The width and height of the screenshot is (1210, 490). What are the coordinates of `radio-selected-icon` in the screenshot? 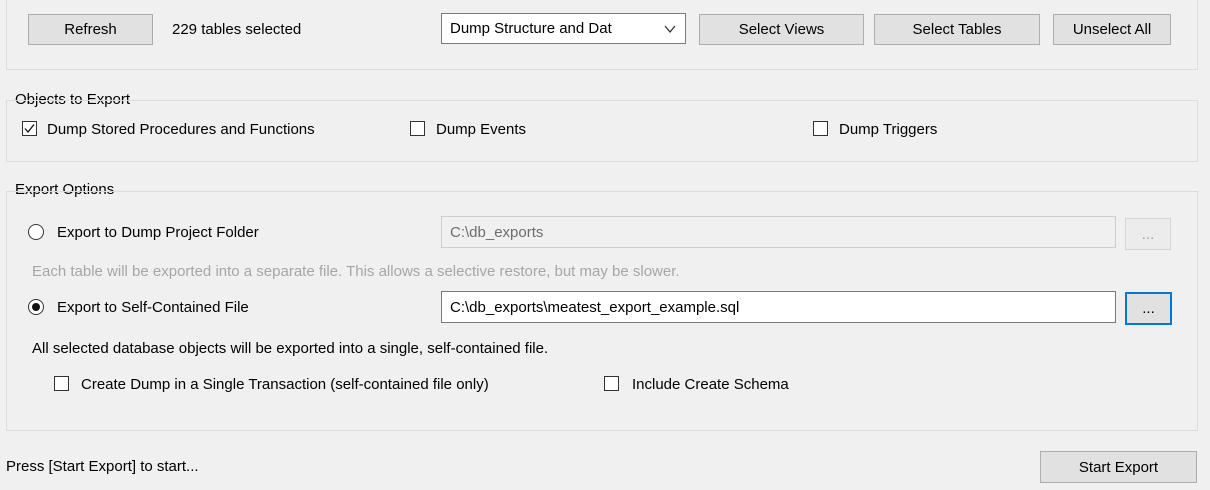 It's located at (36, 307).